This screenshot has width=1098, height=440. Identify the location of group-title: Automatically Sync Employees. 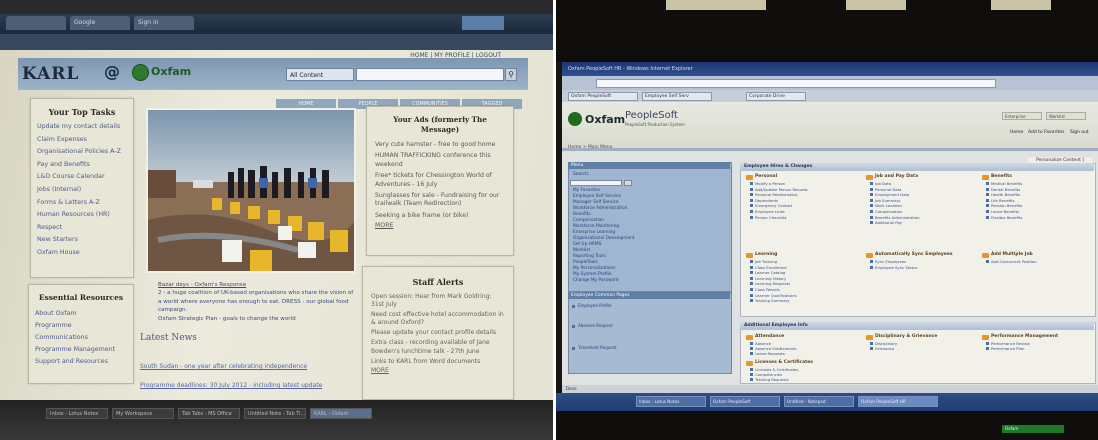
(914, 254).